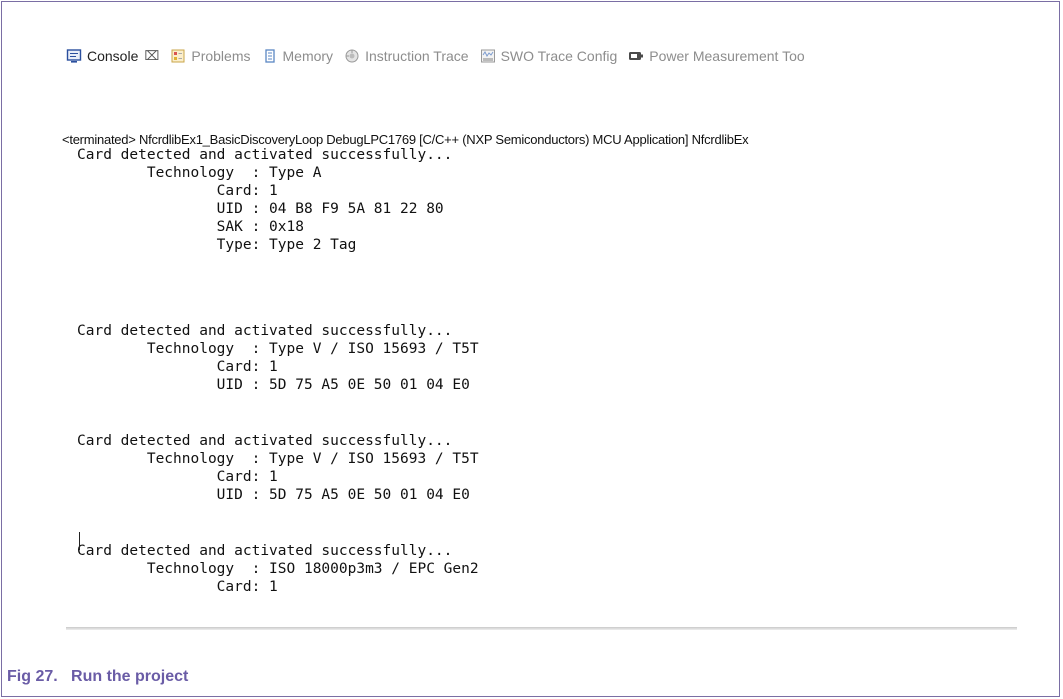 The image size is (1063, 699). What do you see at coordinates (417, 56) in the screenshot?
I see `tab-instruction-trace-label: Instruction Trace` at bounding box center [417, 56].